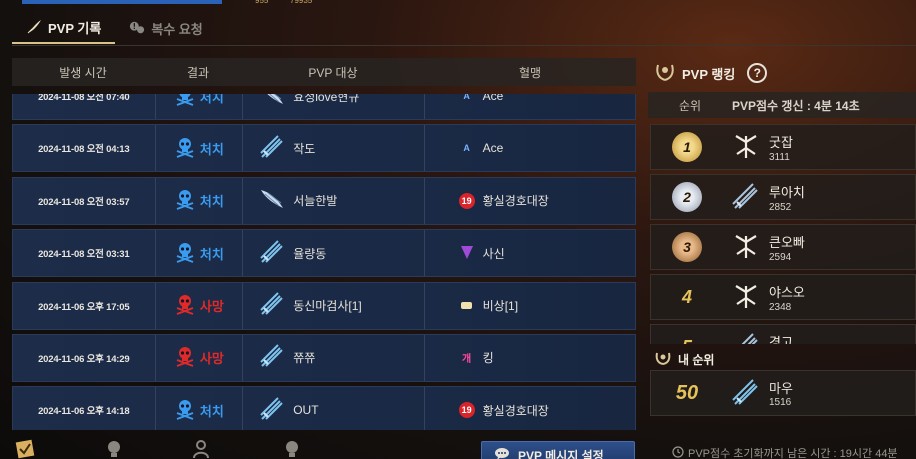 Image resolution: width=916 pixels, height=459 pixels. Describe the element at coordinates (315, 201) in the screenshot. I see `row-target-name: 서늘한발` at that location.